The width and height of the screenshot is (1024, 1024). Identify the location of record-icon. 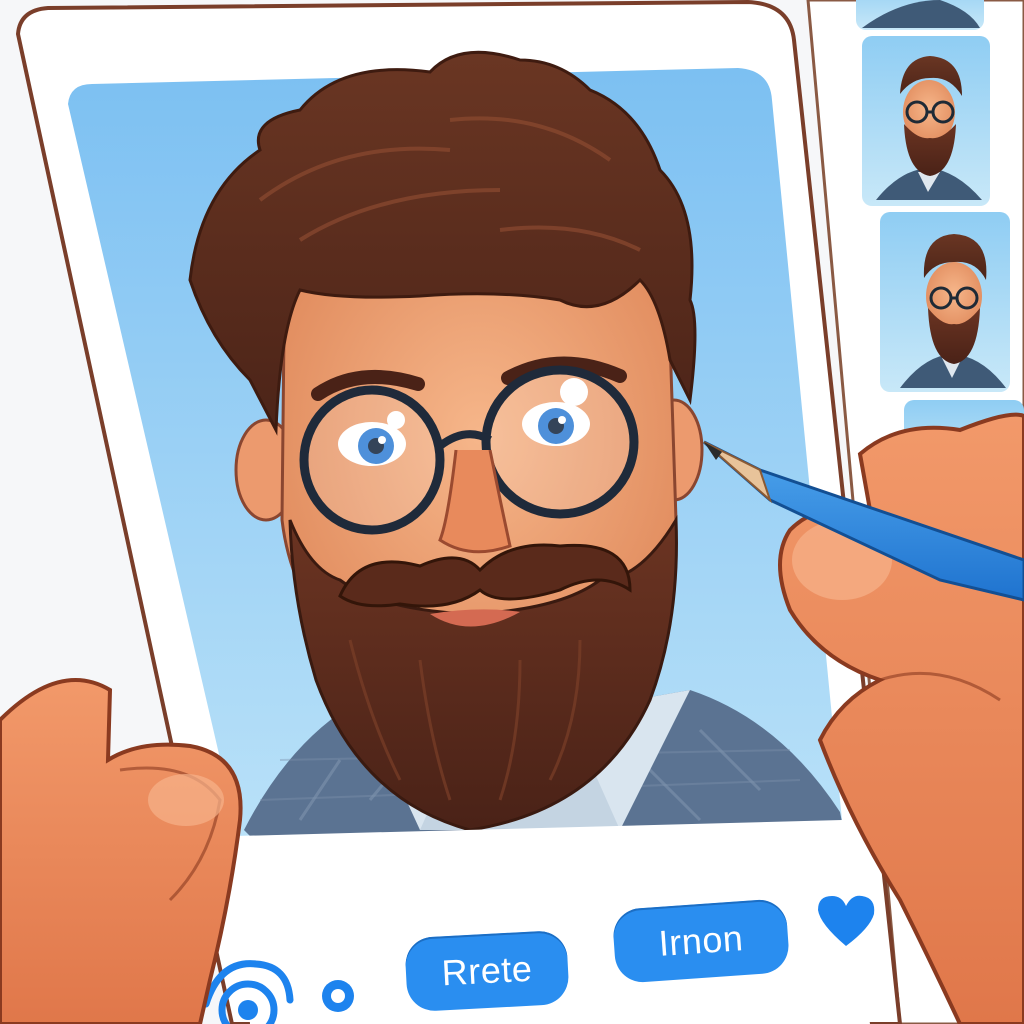
(338, 996).